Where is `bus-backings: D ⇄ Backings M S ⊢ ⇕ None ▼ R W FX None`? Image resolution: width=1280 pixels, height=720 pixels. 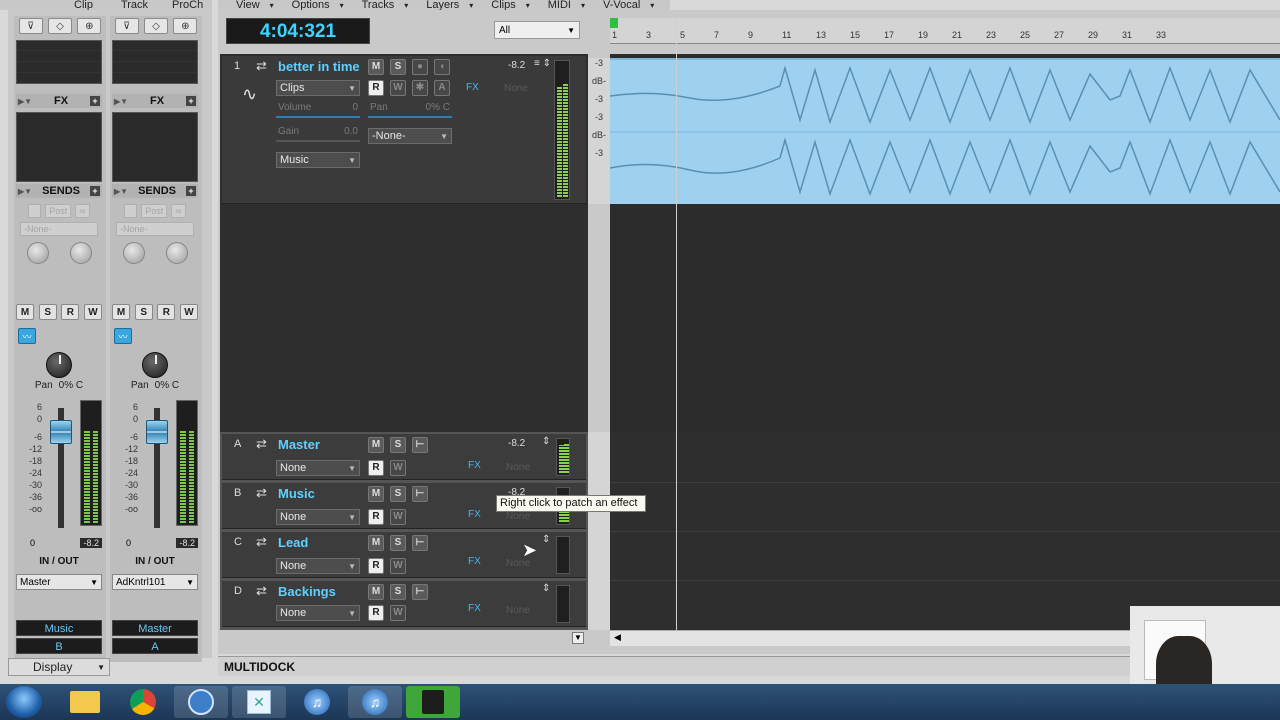 bus-backings: D ⇄ Backings M S ⊢ ⇕ None ▼ R W FX None is located at coordinates (404, 604).